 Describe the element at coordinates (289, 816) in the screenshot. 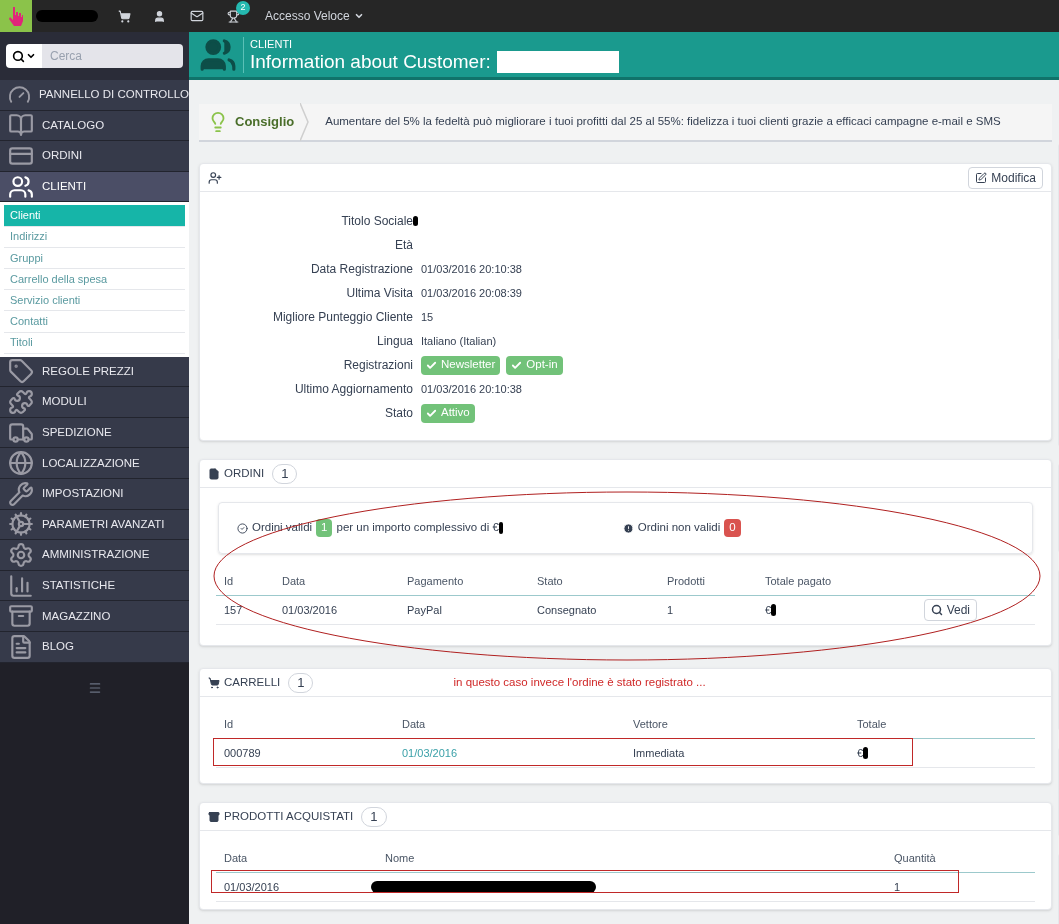

I see `section-title: PRODOTTI ACQUISTATI` at that location.